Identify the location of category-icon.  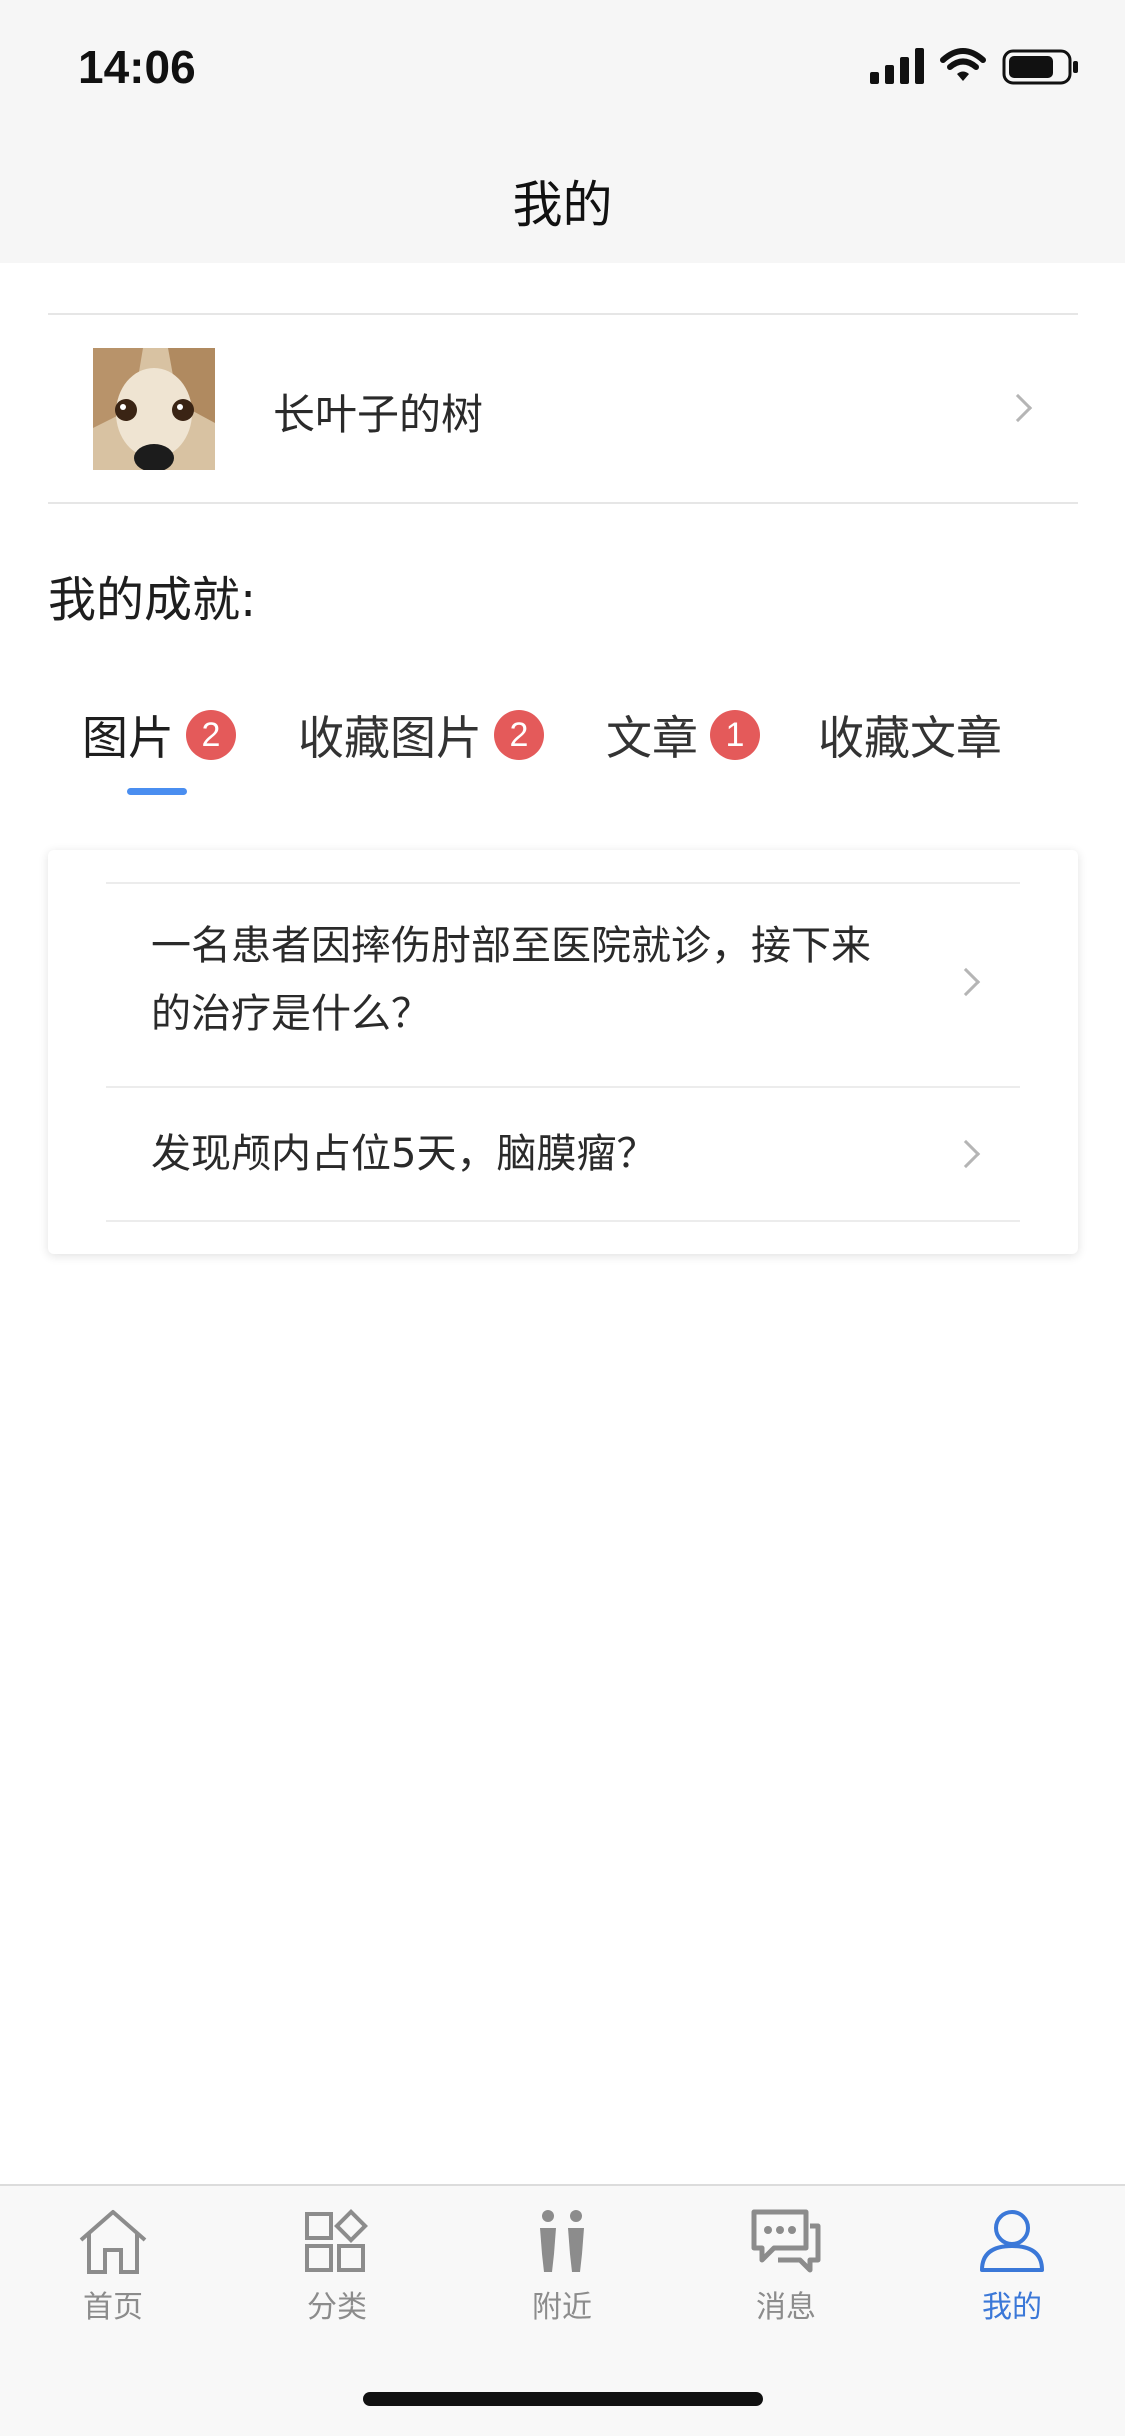
(336, 2240).